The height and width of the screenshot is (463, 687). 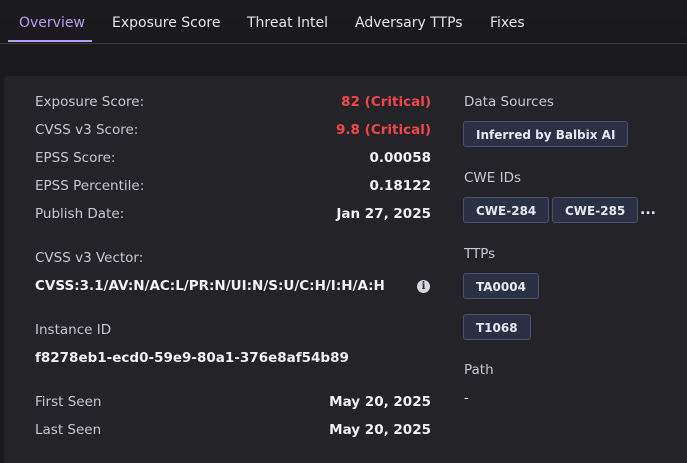 I want to click on path-value: -, so click(x=466, y=398).